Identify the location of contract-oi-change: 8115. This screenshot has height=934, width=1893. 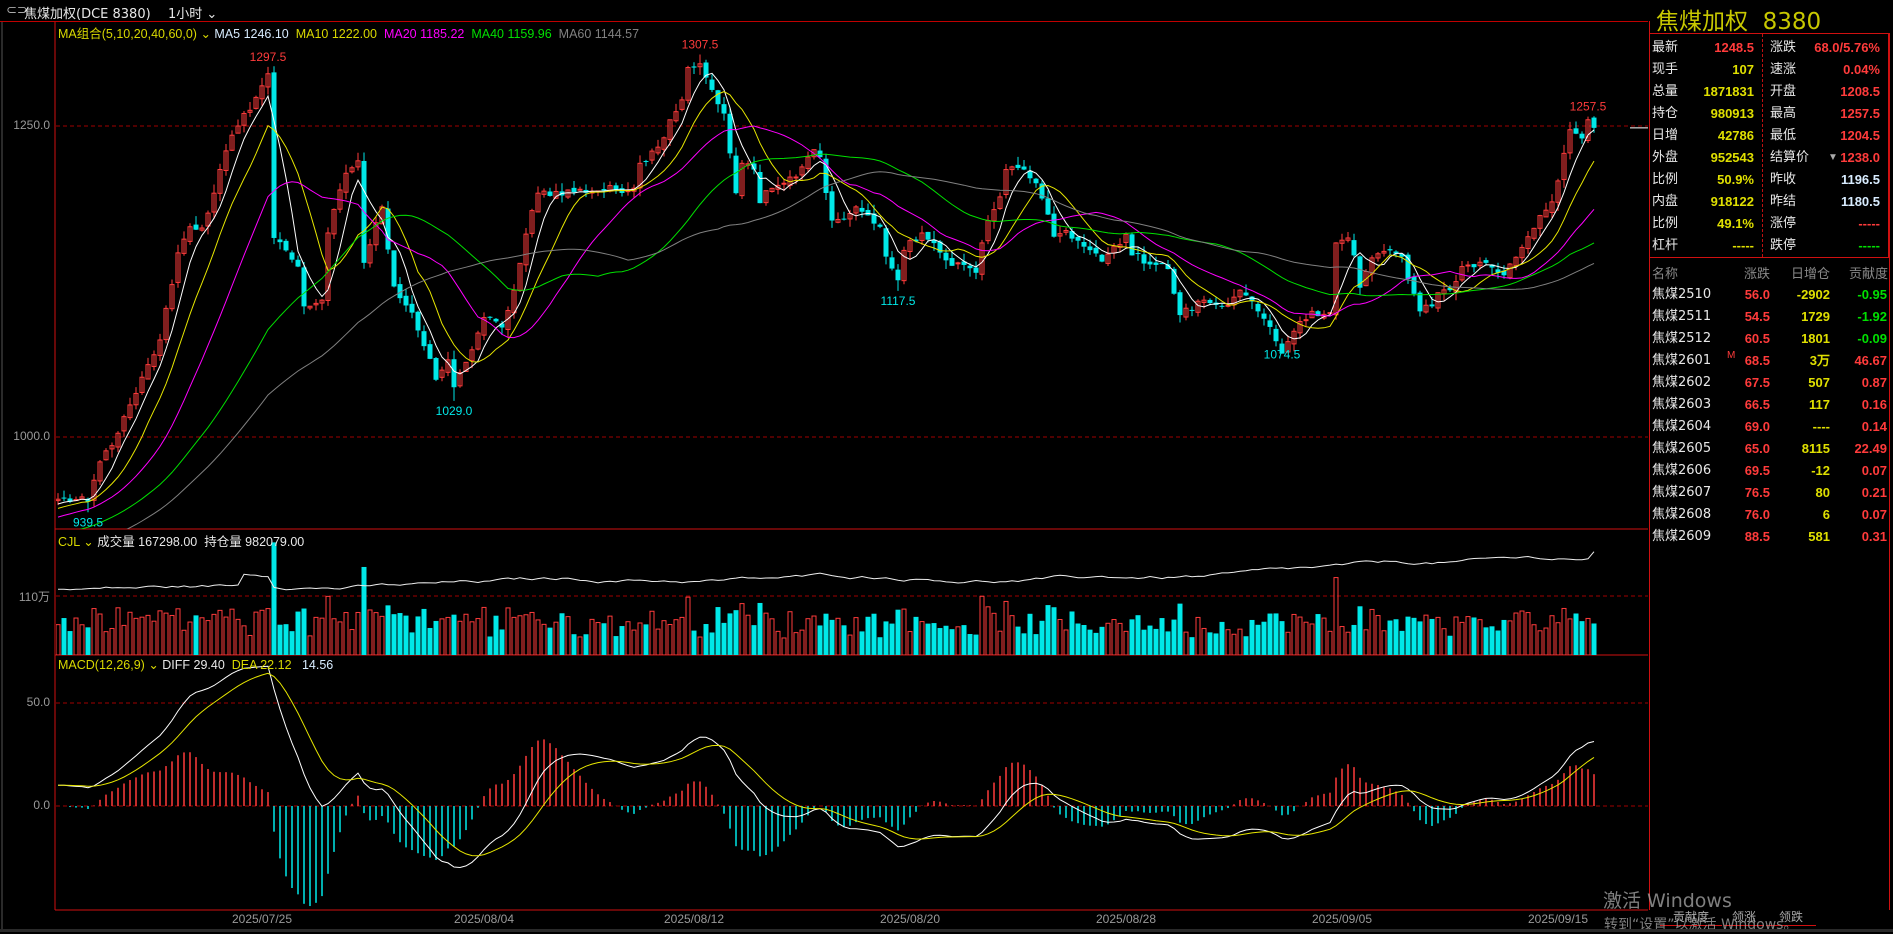
(1815, 448).